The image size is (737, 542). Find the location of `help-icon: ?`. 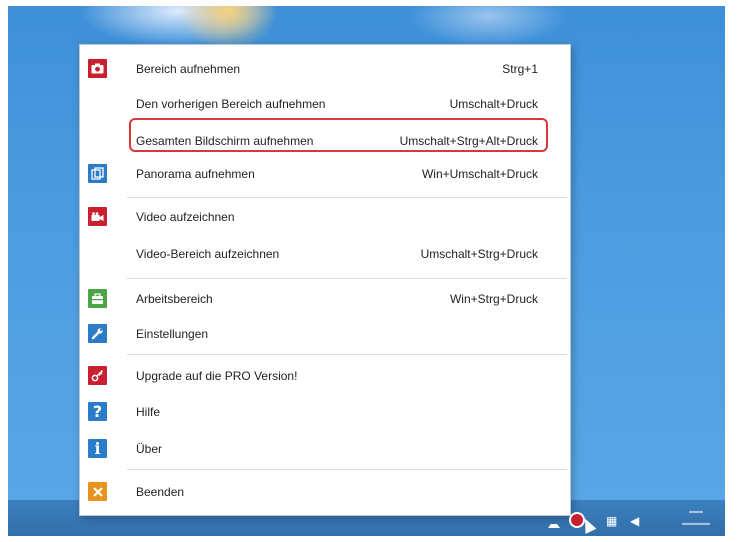

help-icon: ? is located at coordinates (97, 411).